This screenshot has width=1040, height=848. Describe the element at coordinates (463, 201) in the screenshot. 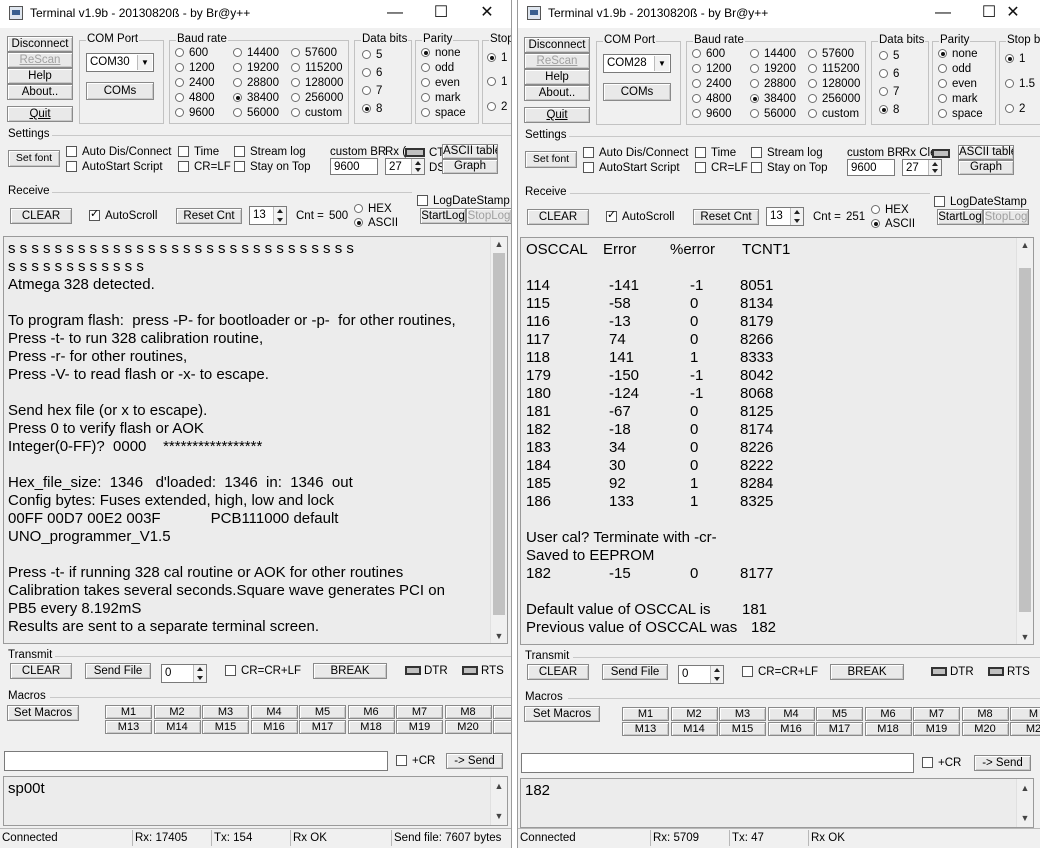

I see `log-date-stamp-check: LogDateStamp` at that location.